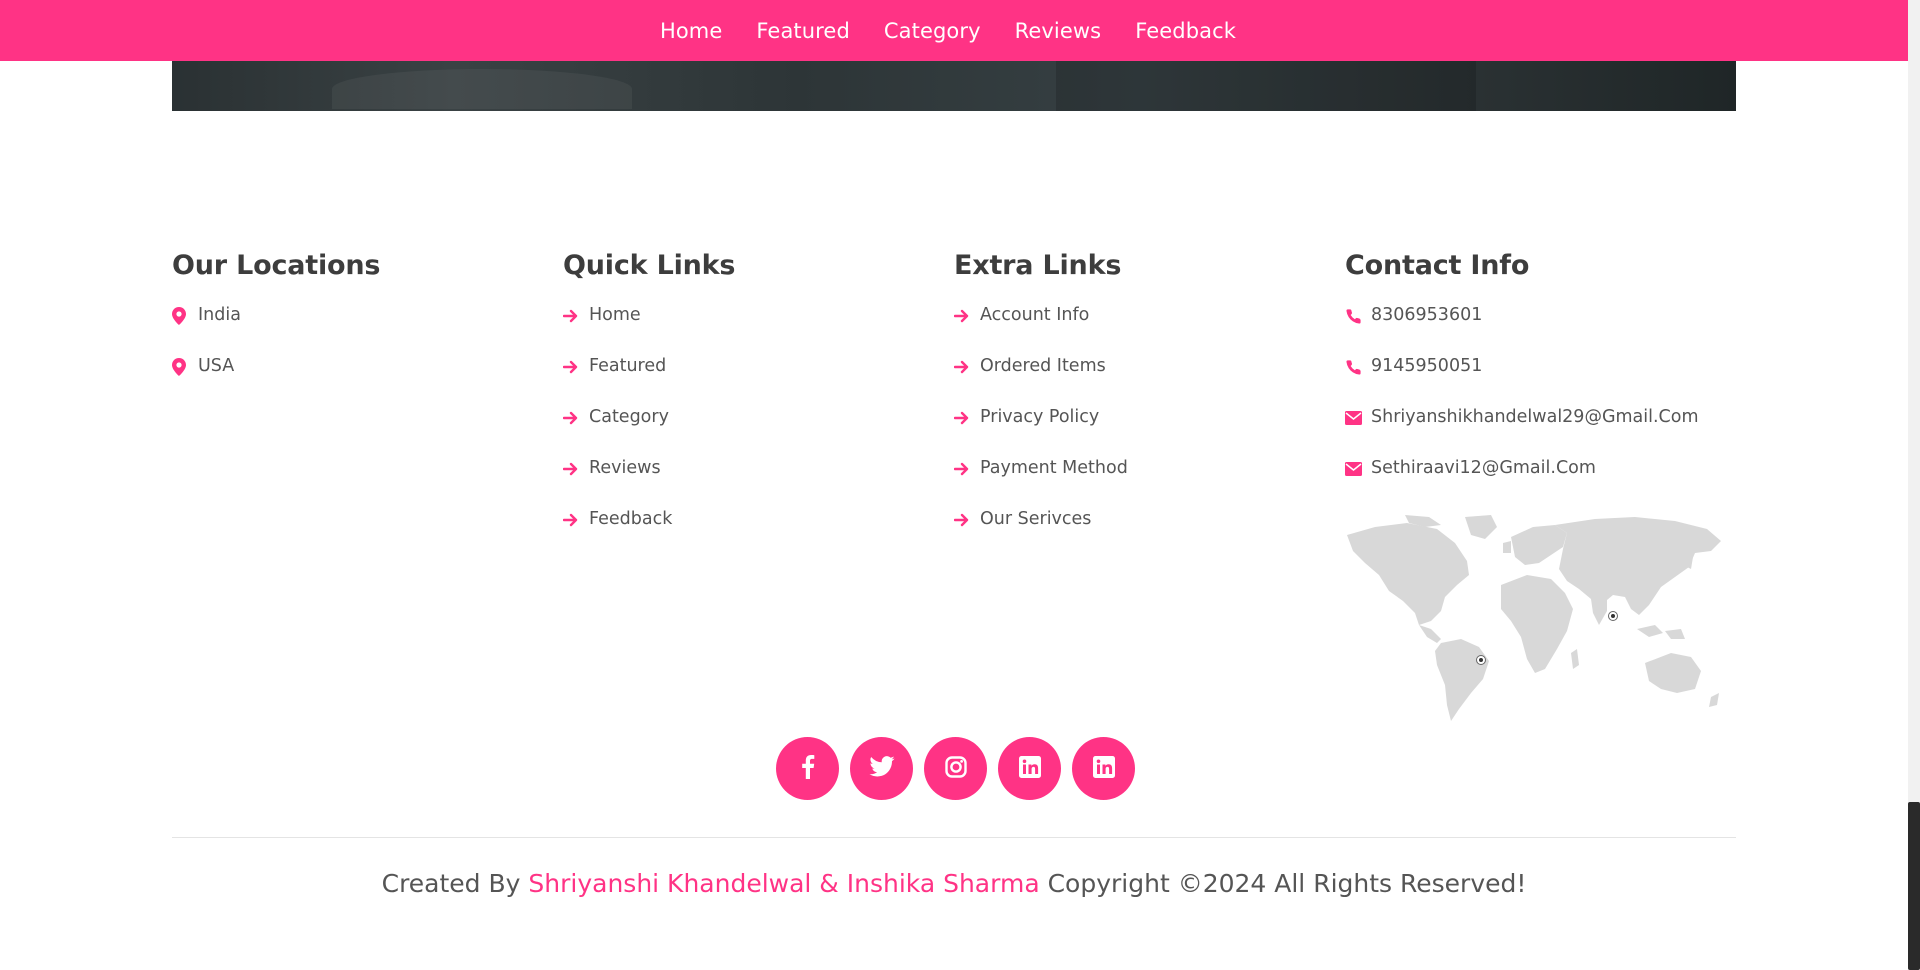  What do you see at coordinates (758, 534) in the screenshot?
I see `quick-link-item: Feedback` at bounding box center [758, 534].